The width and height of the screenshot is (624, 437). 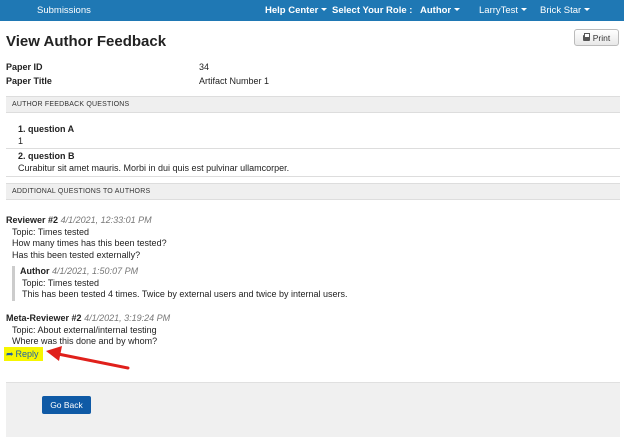 I want to click on footer-bar, so click(x=313, y=409).